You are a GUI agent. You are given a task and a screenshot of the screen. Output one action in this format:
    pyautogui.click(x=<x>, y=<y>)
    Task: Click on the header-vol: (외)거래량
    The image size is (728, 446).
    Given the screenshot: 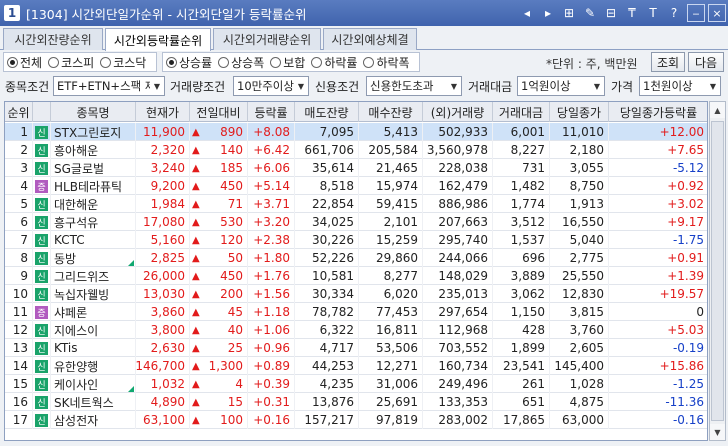 What is the action you would take?
    pyautogui.click(x=458, y=112)
    